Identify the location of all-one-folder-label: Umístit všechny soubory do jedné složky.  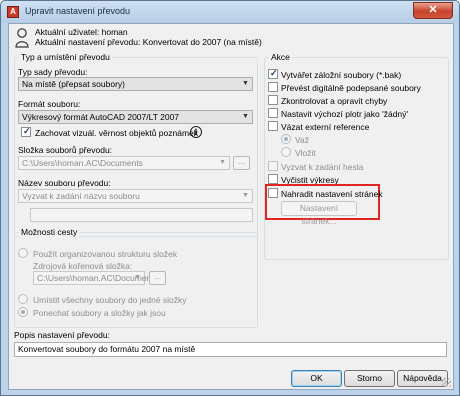
(110, 300).